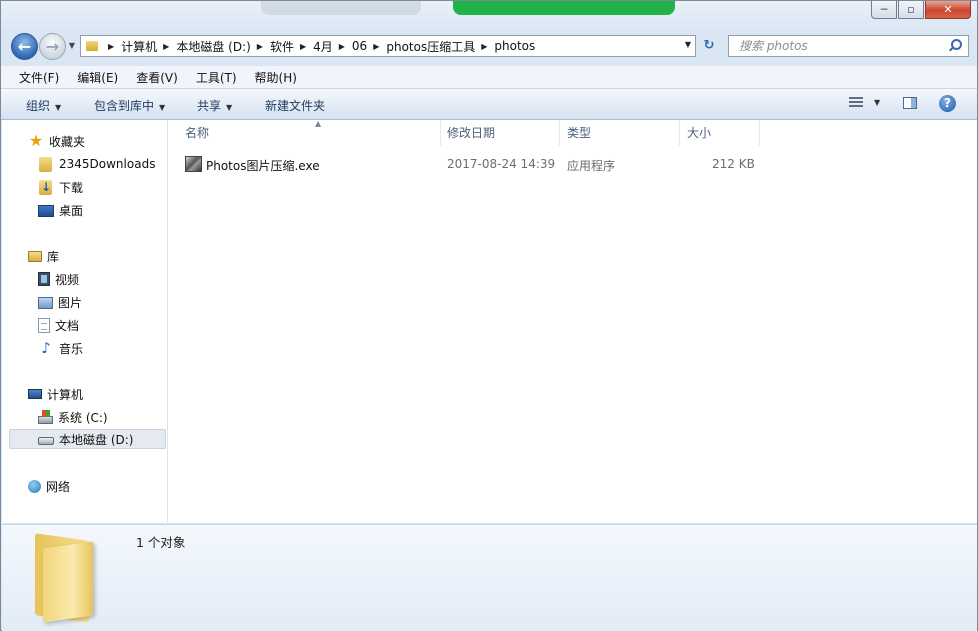 The image size is (978, 631). What do you see at coordinates (85, 321) in the screenshot?
I see `navigation-pane: ★ 收藏夹 2345Downloads 下载 桌面 库 视频 图片` at bounding box center [85, 321].